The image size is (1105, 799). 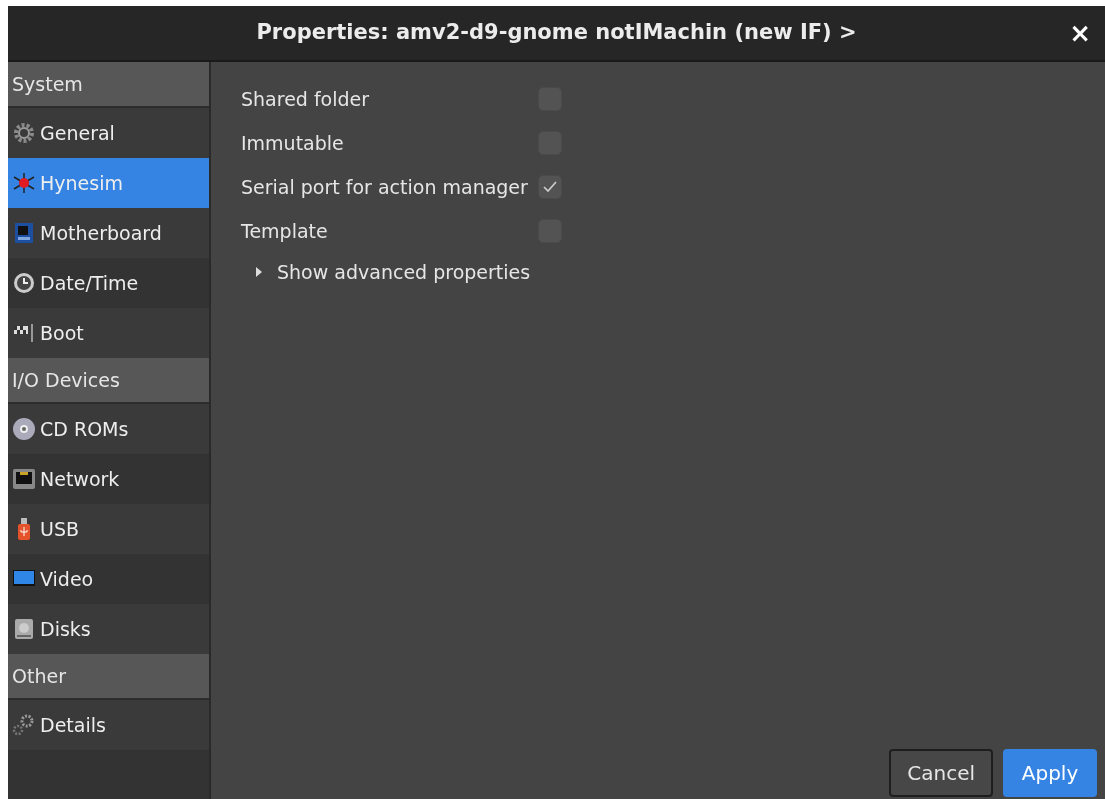 I want to click on checkbox, so click(x=549, y=187).